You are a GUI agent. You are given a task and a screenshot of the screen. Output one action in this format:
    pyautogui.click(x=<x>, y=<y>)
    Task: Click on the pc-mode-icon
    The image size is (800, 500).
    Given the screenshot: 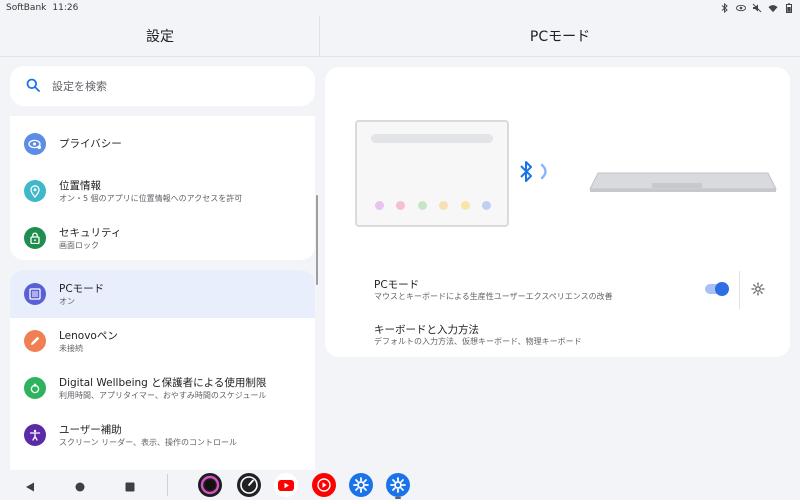 What is the action you would take?
    pyautogui.click(x=35, y=294)
    